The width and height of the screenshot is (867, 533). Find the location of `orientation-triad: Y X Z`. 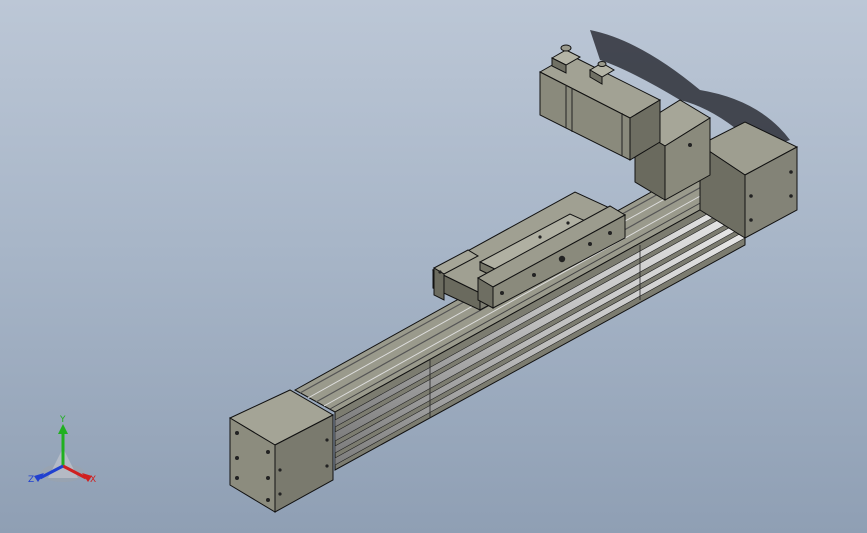

orientation-triad: Y X Z is located at coordinates (65, 454).